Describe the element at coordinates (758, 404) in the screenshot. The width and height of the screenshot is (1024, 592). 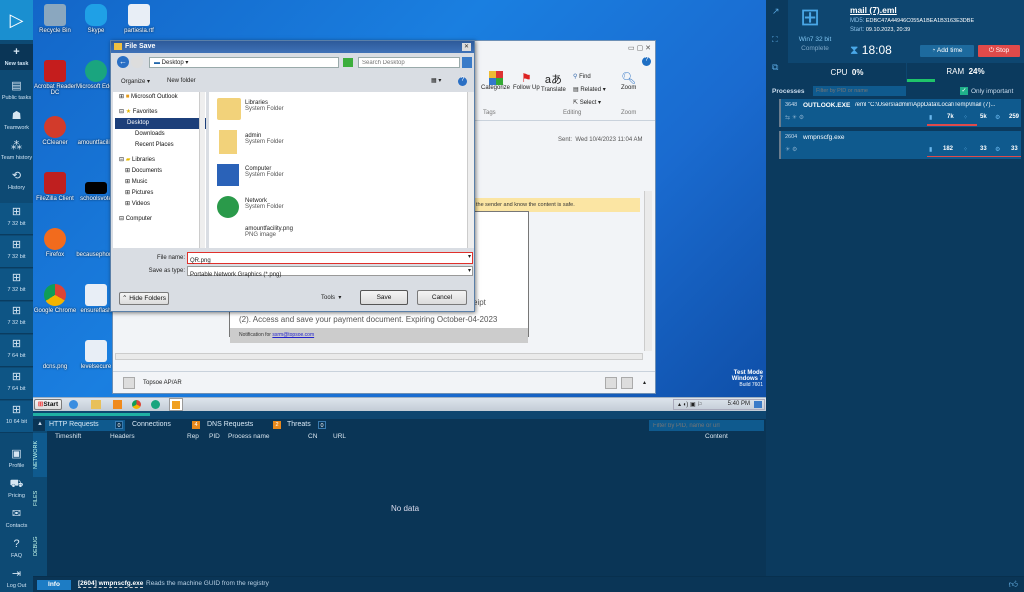
I see `show-desktop-button` at that location.